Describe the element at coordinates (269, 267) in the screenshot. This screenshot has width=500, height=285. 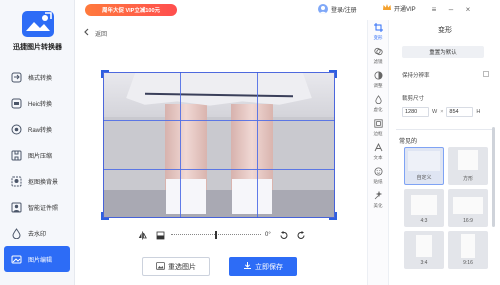
I see `save-label: 立即保存` at that location.